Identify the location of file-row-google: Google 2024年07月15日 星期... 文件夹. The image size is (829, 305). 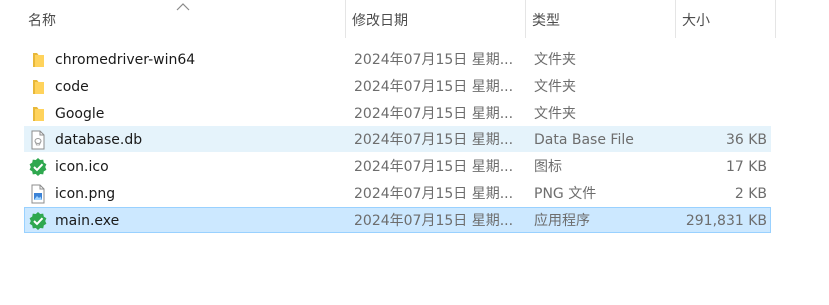
(397, 113).